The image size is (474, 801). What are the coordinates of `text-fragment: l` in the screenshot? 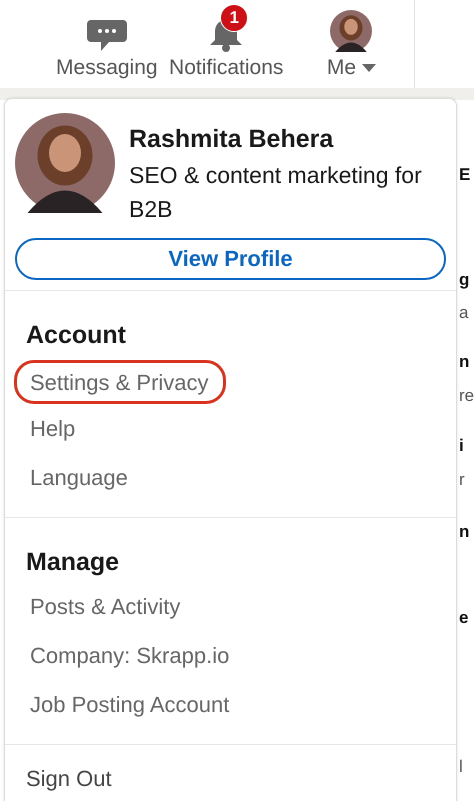 It's located at (461, 767).